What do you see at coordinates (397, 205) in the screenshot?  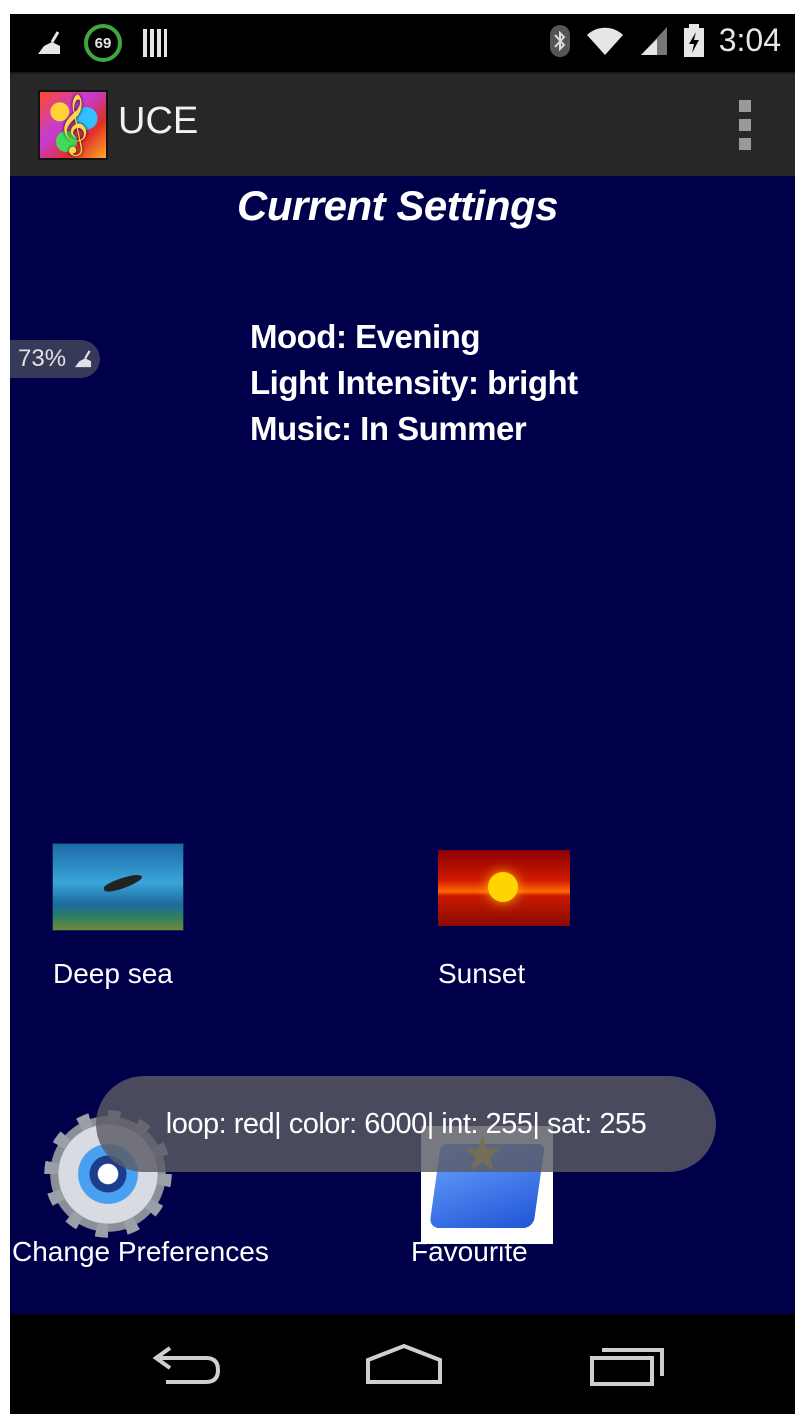 I see `page-title: Current Settings` at bounding box center [397, 205].